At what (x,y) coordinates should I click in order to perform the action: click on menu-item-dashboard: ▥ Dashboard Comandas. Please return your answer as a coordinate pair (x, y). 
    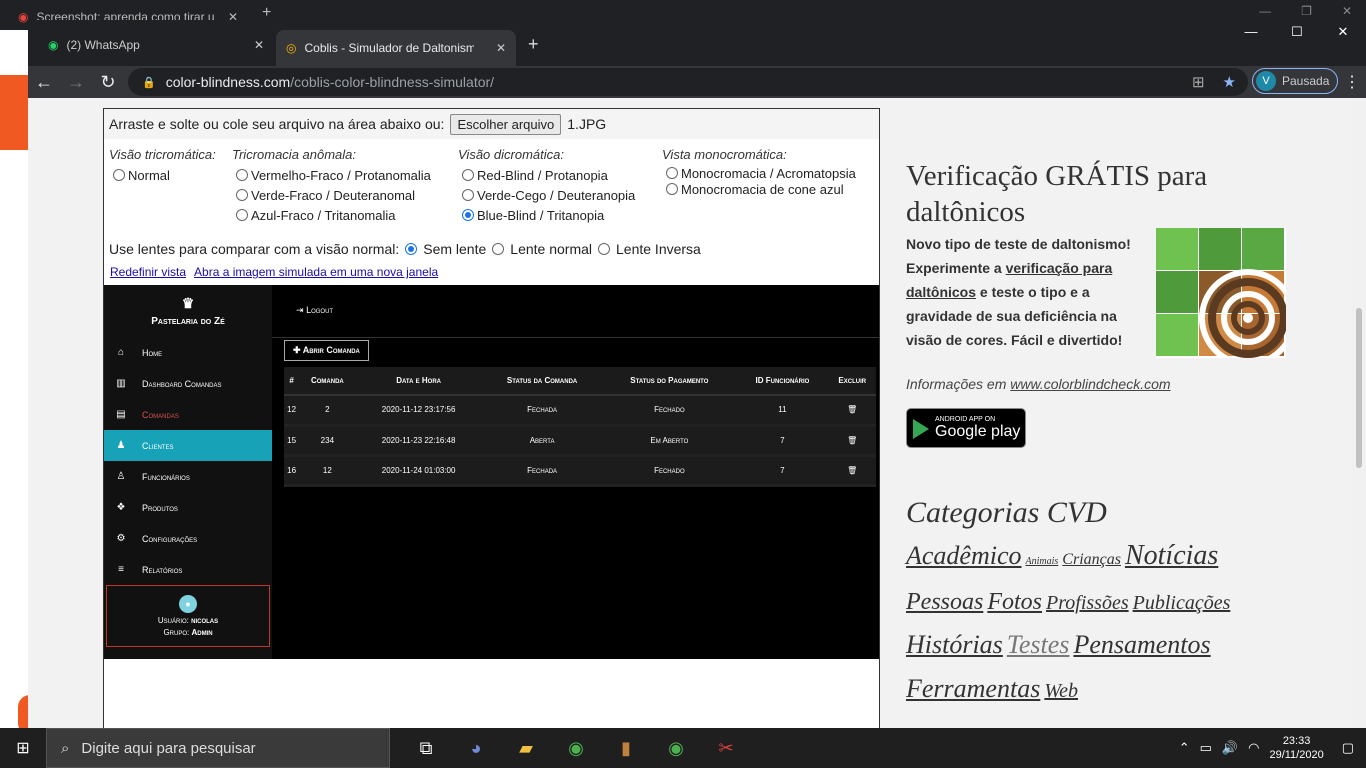
    Looking at the image, I should click on (188, 383).